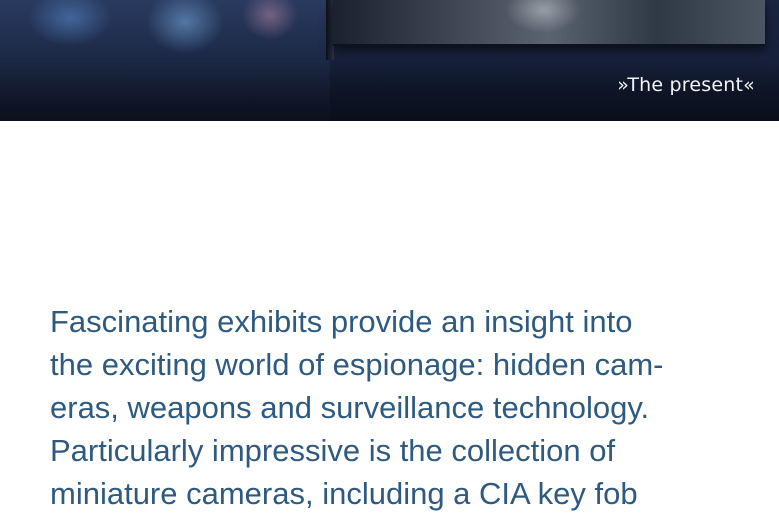 The height and width of the screenshot is (515, 779). Describe the element at coordinates (543, 22) in the screenshot. I see `screen-figure` at that location.